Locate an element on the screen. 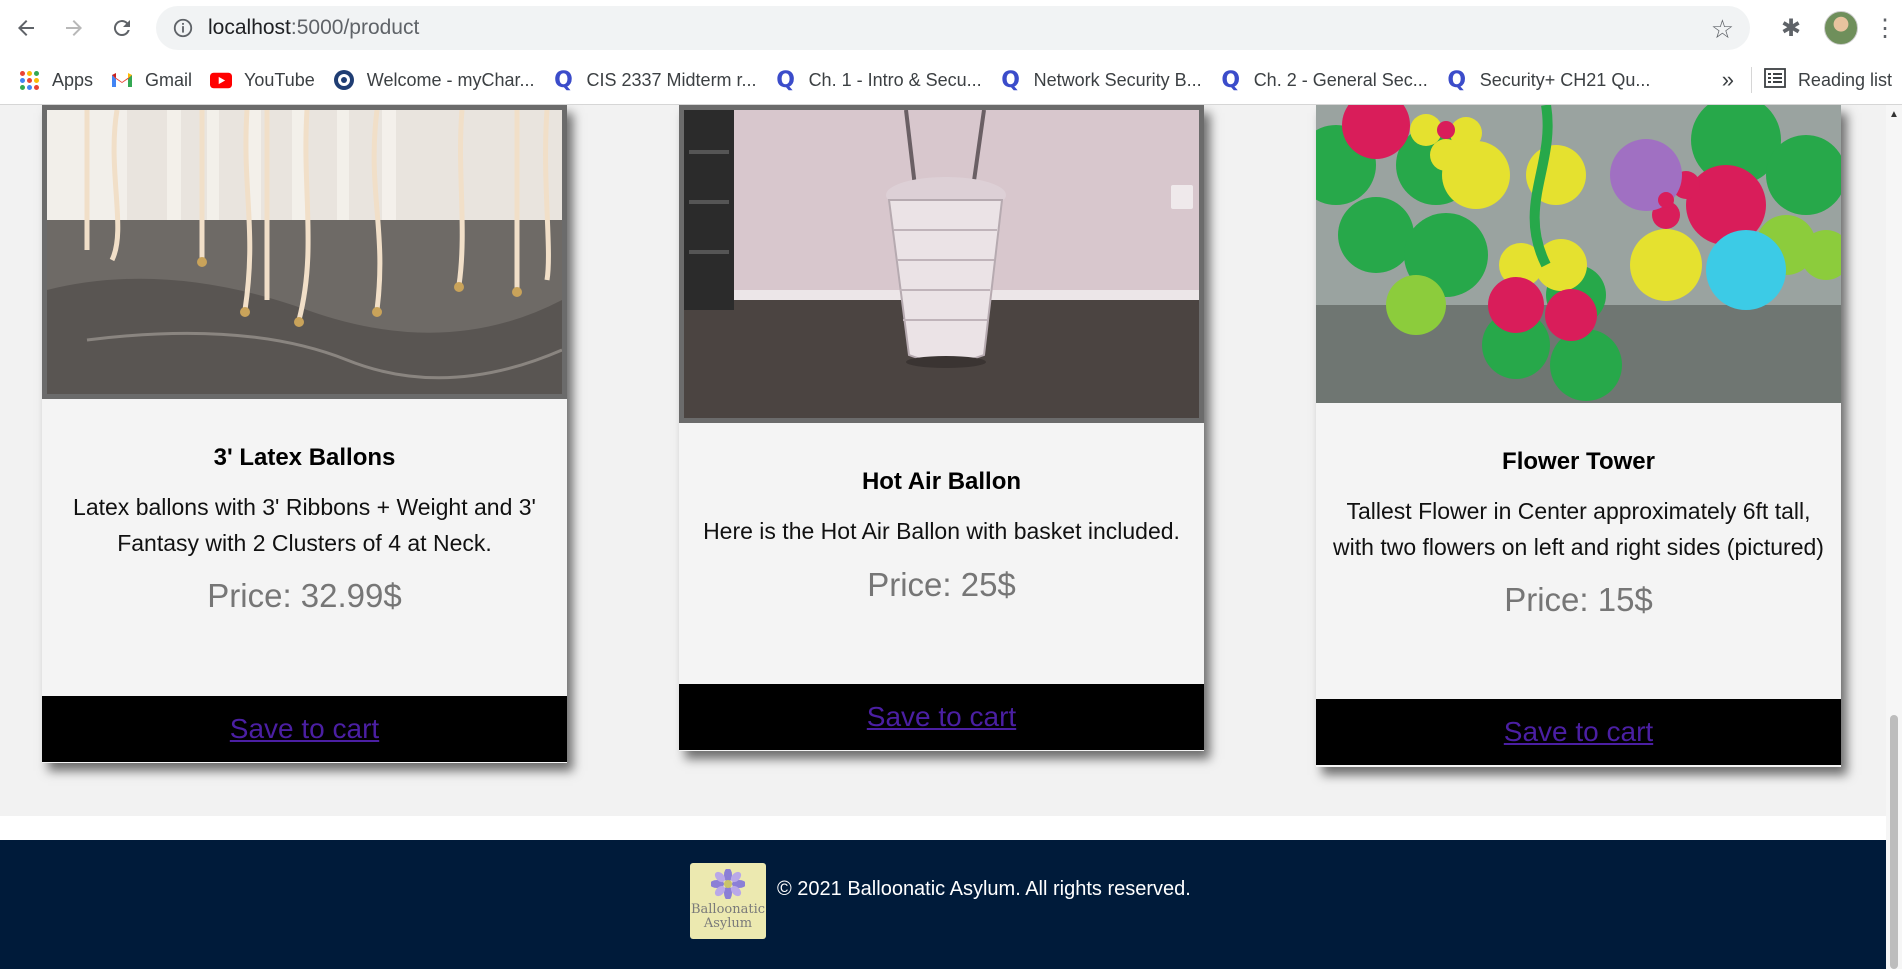 The image size is (1902, 969). extensions-icon: ✱ is located at coordinates (1791, 28).